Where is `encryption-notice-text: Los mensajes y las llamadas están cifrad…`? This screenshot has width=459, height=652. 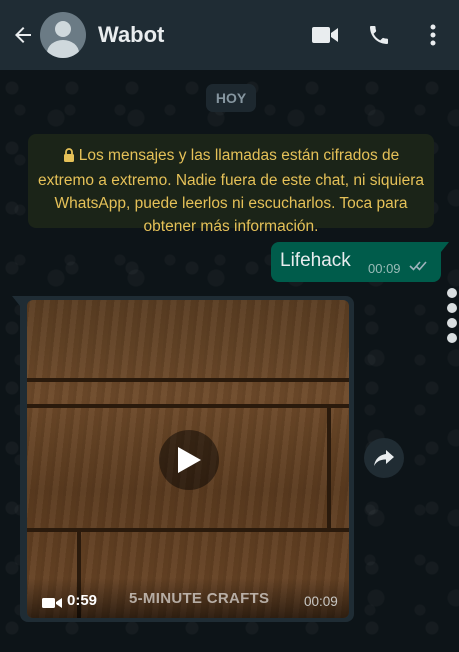 encryption-notice-text: Los mensajes y las llamadas están cifrad… is located at coordinates (231, 191).